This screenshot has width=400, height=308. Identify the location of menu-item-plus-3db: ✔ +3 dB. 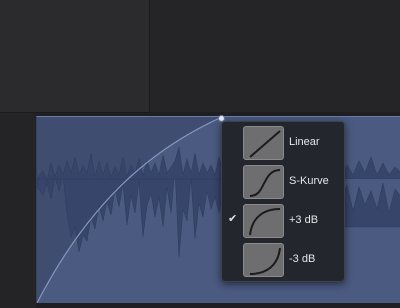
(283, 221).